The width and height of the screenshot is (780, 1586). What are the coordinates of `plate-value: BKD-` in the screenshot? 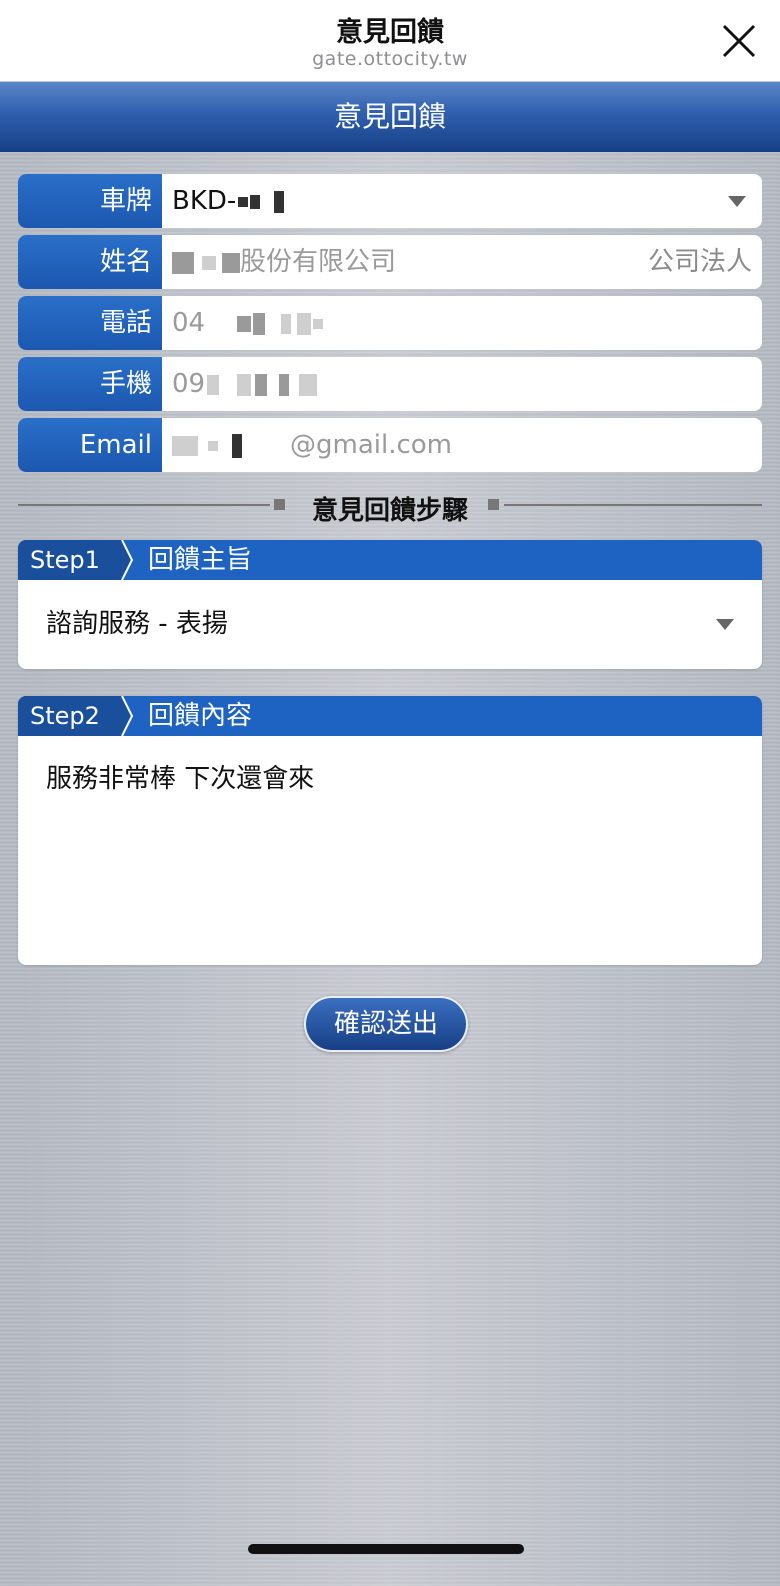 It's located at (204, 201).